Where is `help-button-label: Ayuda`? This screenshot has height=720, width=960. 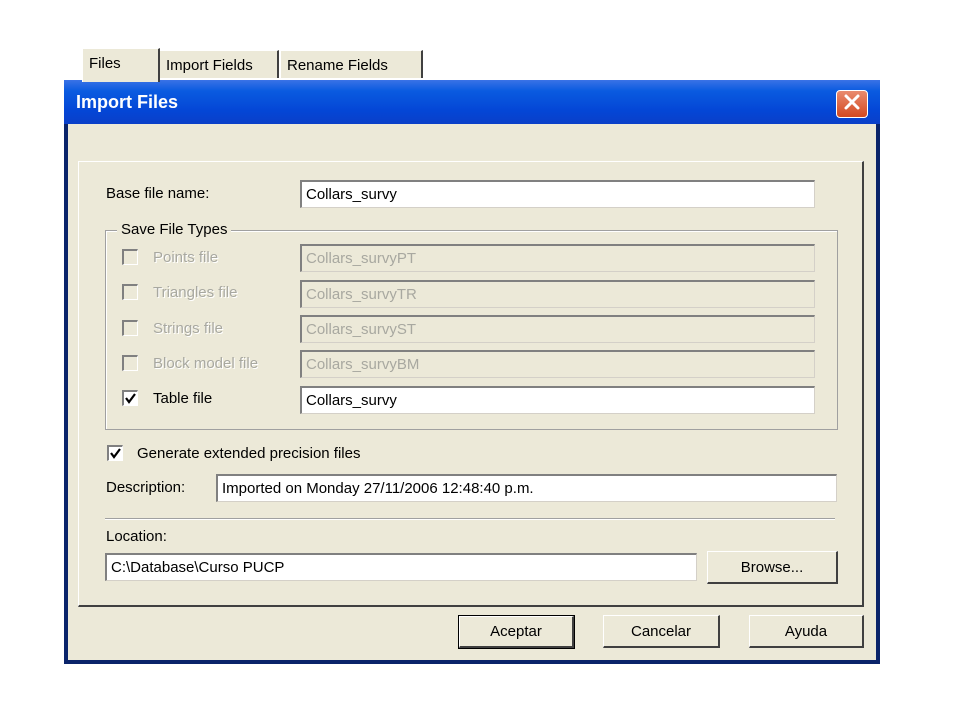
help-button-label: Ayuda is located at coordinates (806, 631).